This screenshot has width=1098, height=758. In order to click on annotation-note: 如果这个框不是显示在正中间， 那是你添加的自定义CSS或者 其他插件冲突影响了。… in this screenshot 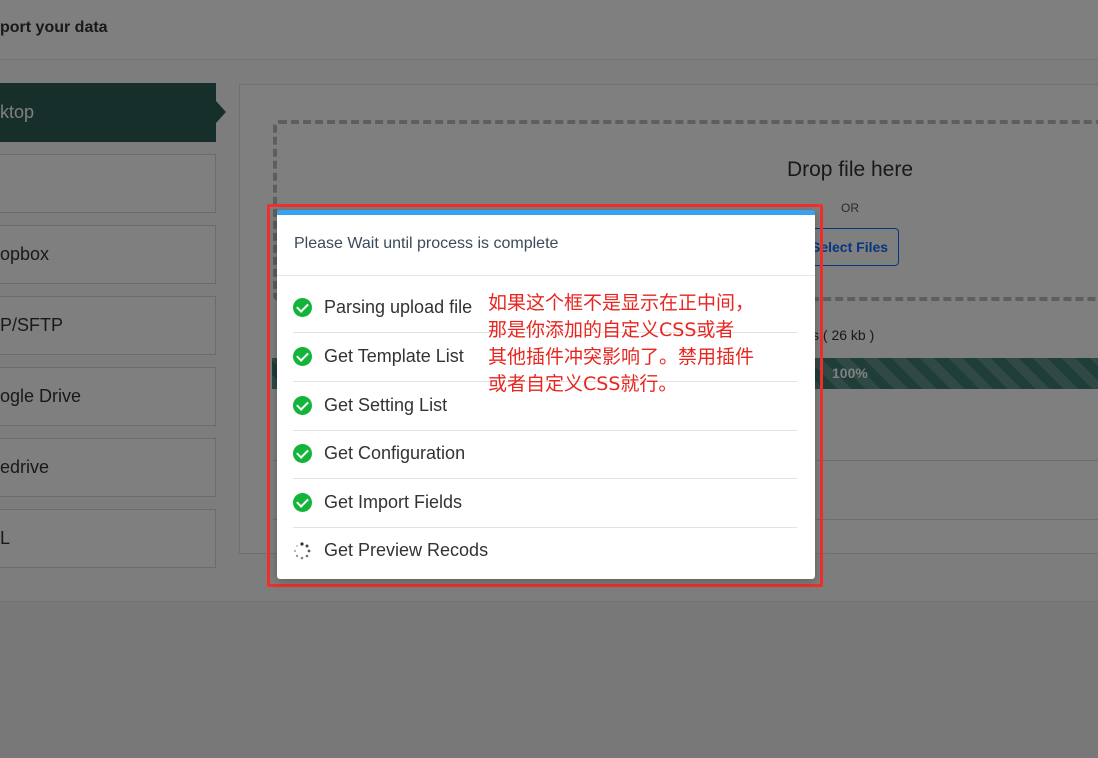, I will do `click(648, 344)`.